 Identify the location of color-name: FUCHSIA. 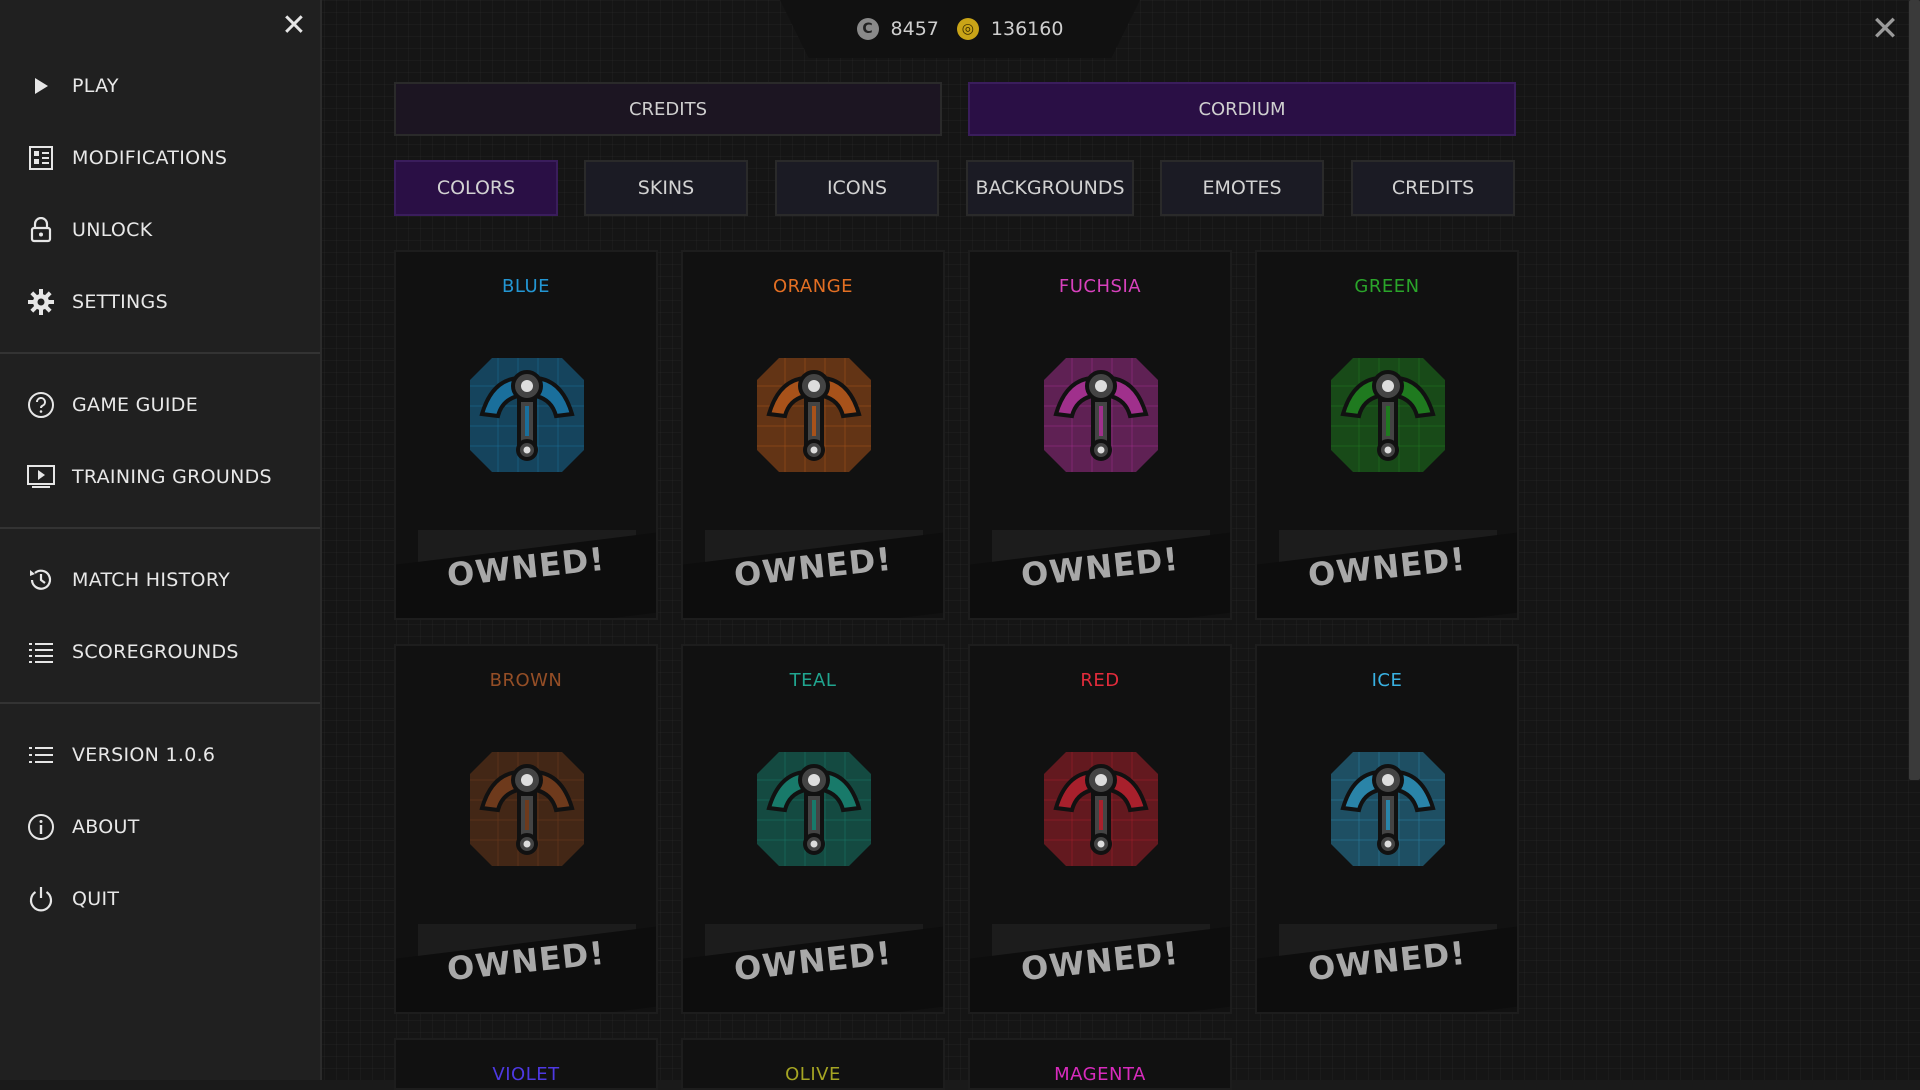
(1100, 286).